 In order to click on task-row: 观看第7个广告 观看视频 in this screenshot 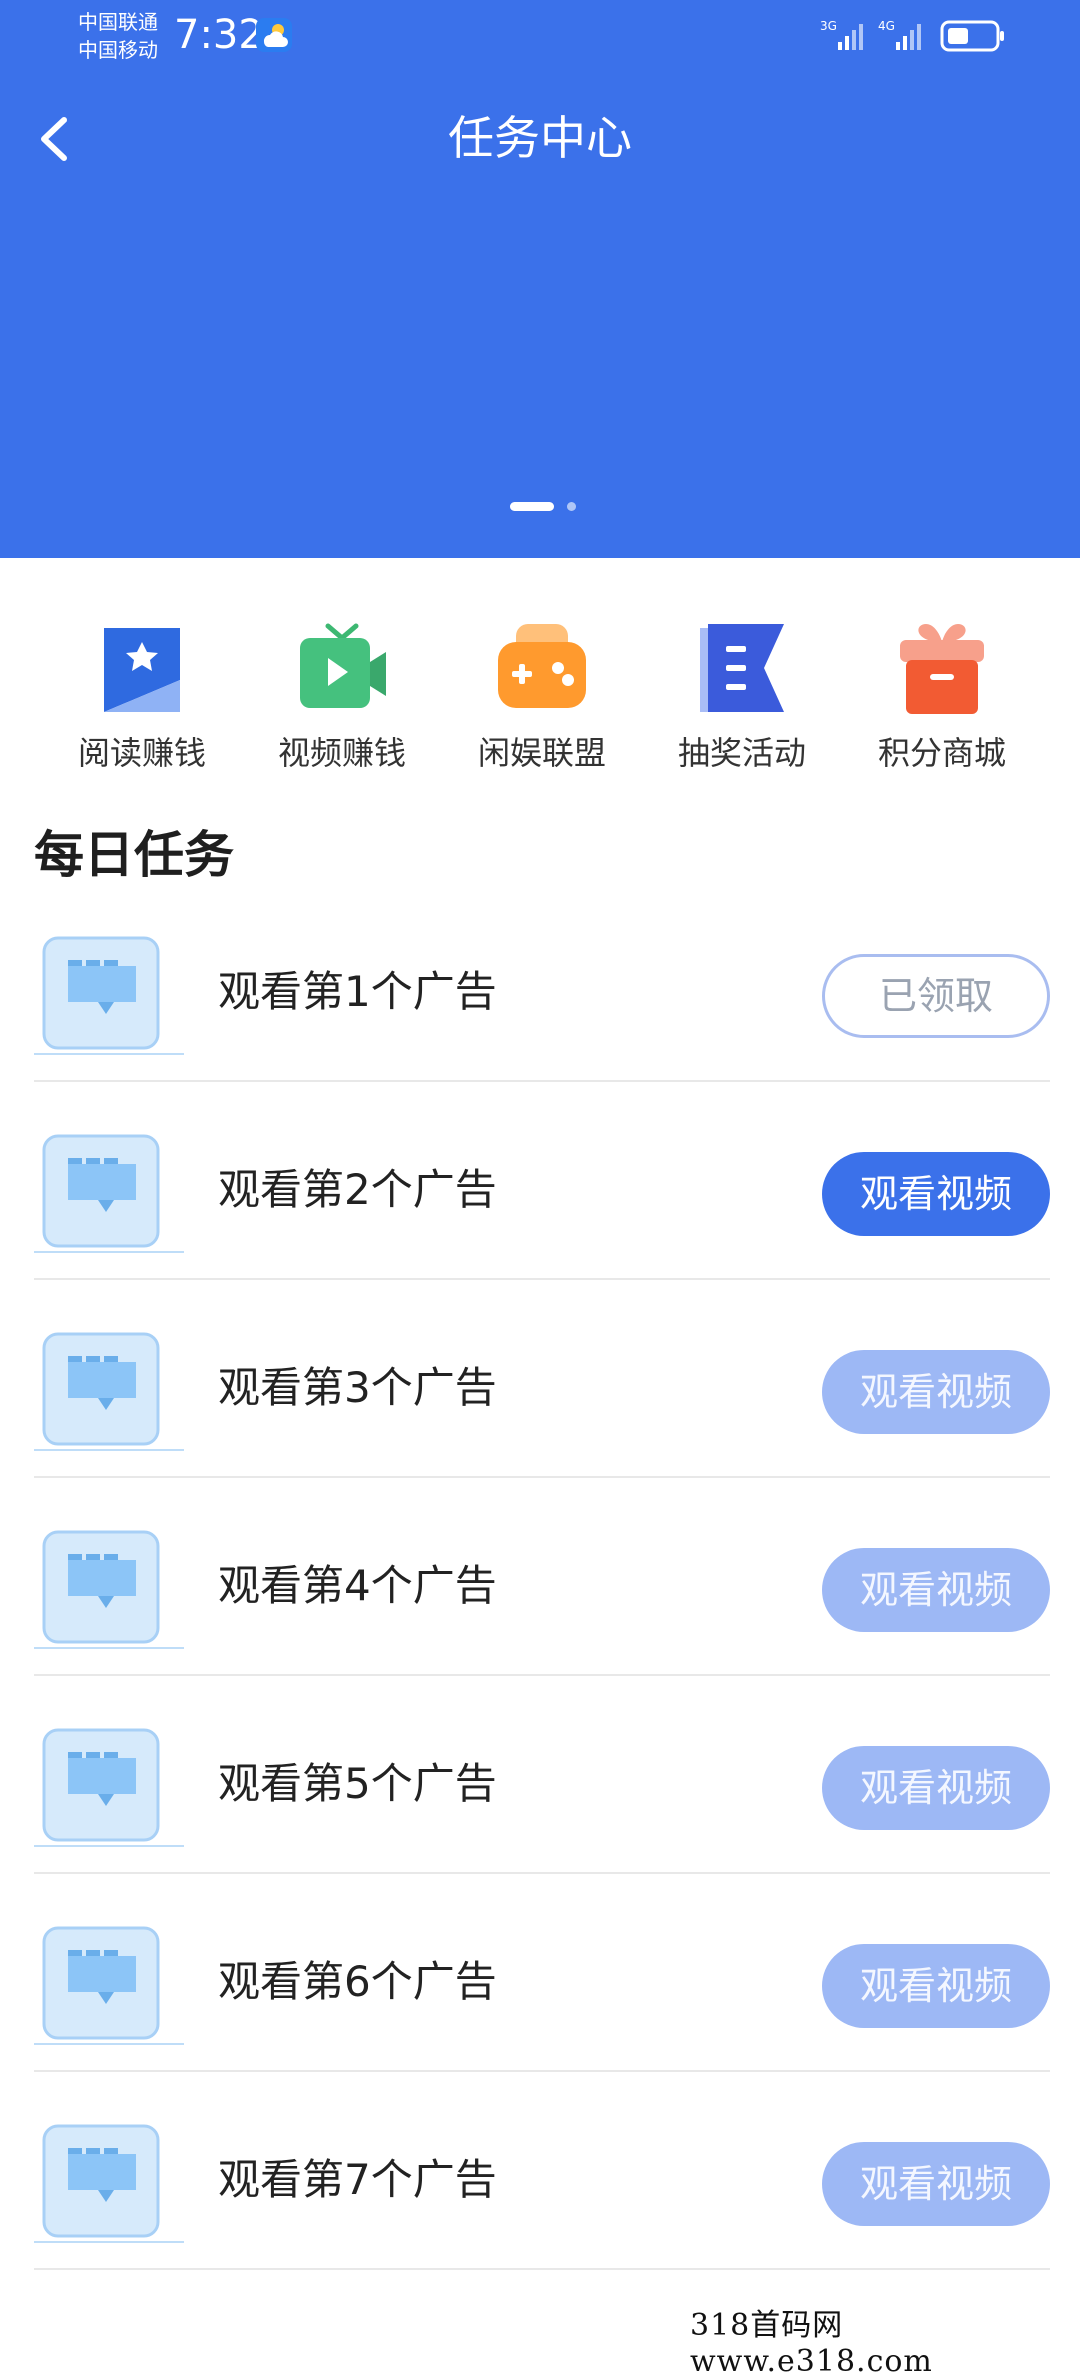, I will do `click(542, 2217)`.